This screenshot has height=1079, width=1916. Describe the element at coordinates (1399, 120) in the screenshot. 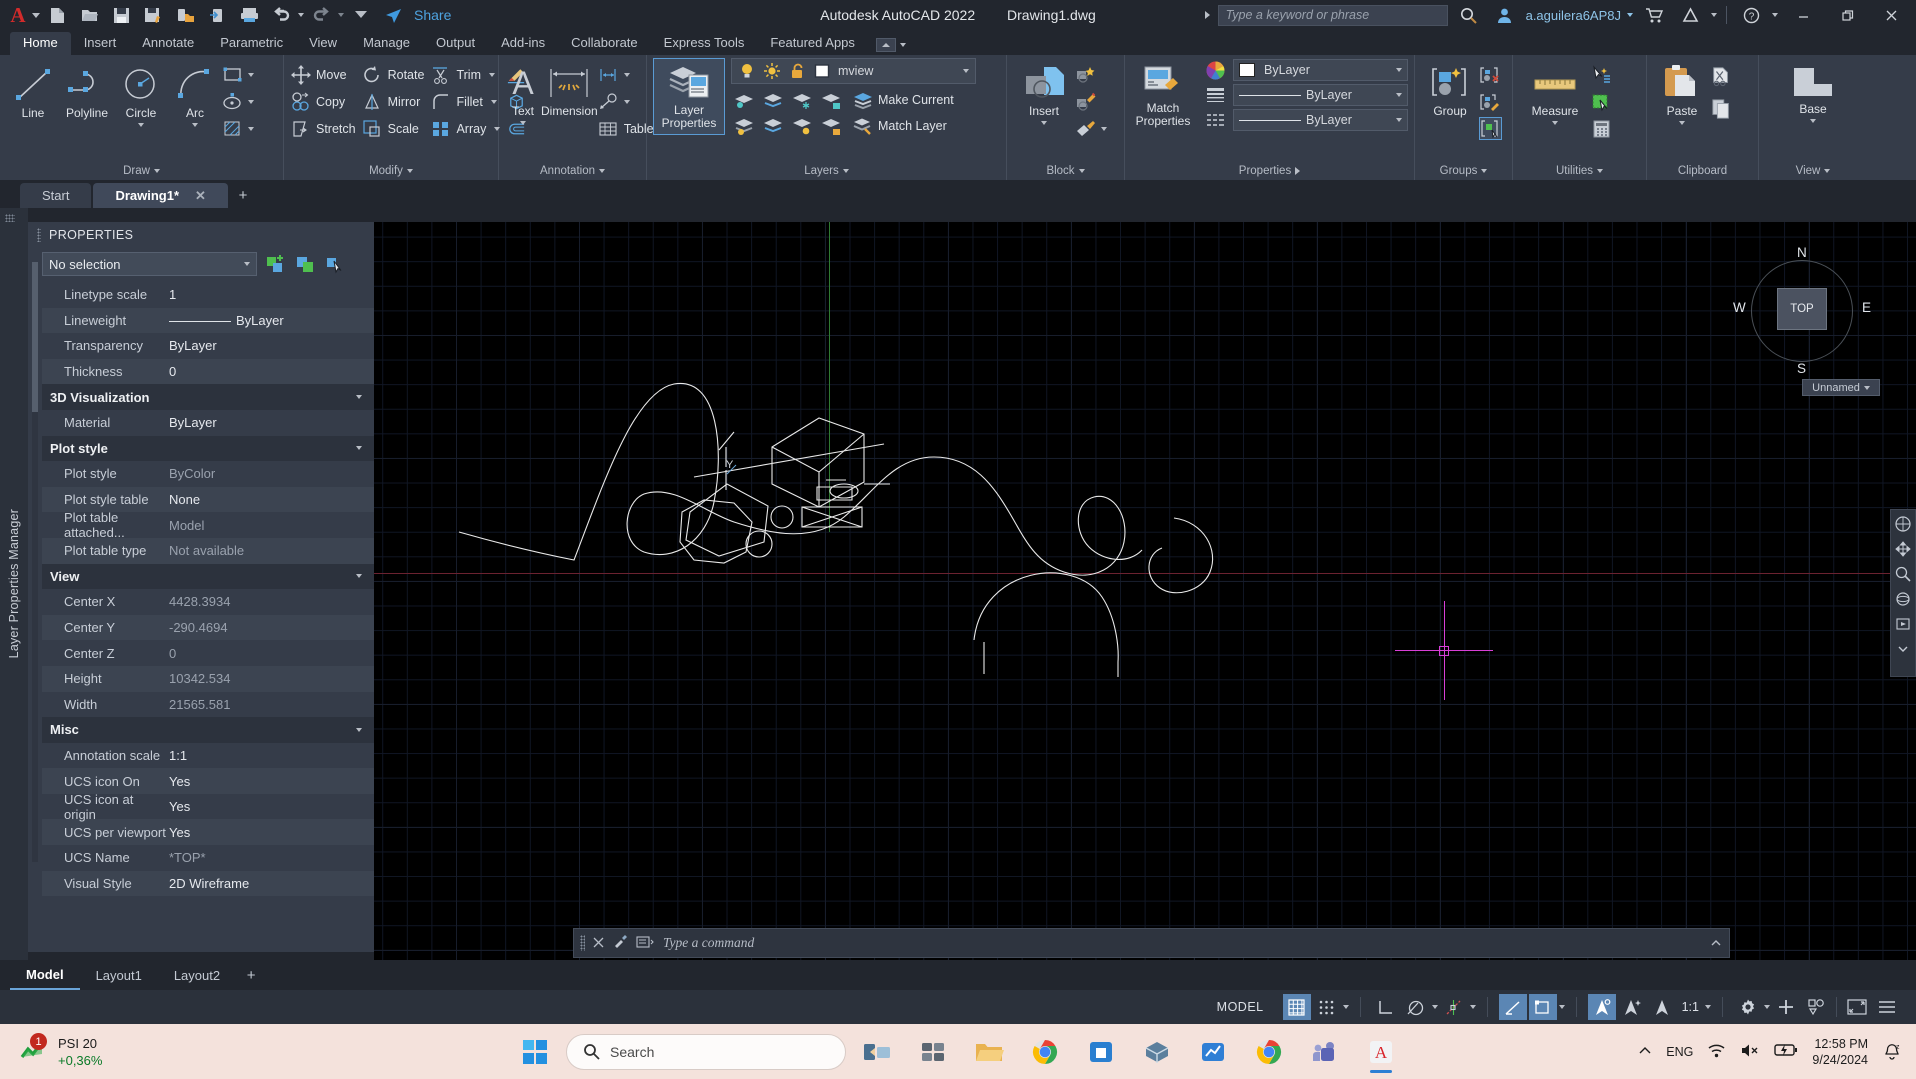

I see `lineweight-chevron-down-icon` at that location.